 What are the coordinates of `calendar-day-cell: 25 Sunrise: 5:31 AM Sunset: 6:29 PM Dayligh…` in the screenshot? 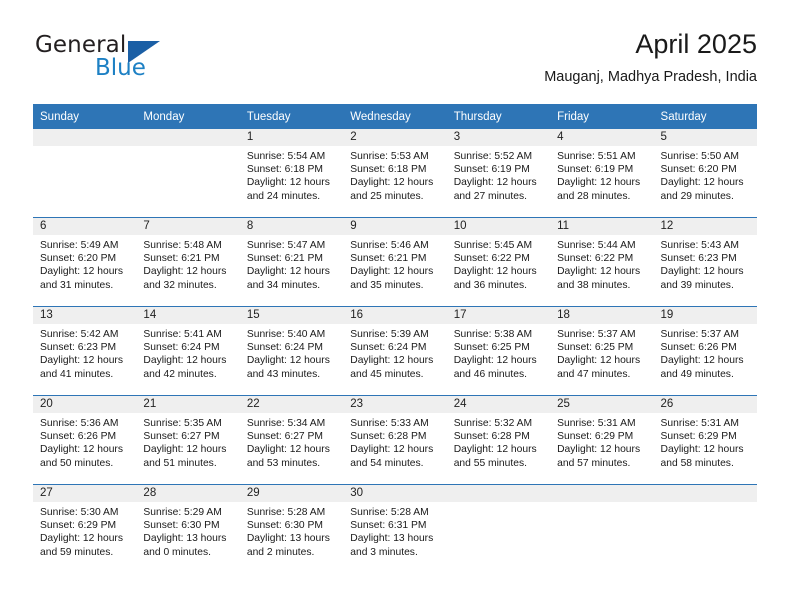 It's located at (602, 440).